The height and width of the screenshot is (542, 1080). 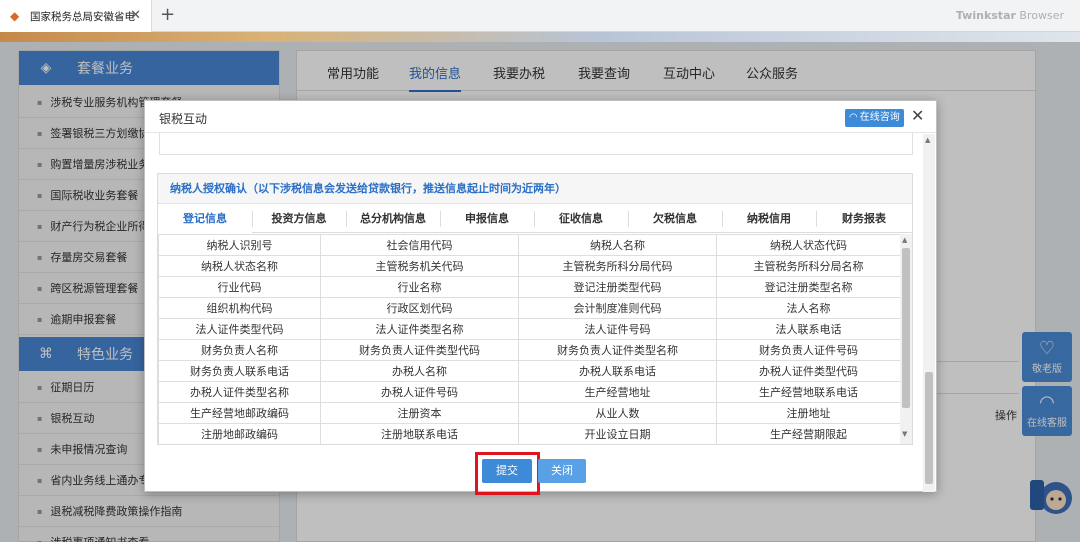 I want to click on table-row: 行业代码 行业名称 登记注册类型代码 登记注册类型名称, so click(x=529, y=287).